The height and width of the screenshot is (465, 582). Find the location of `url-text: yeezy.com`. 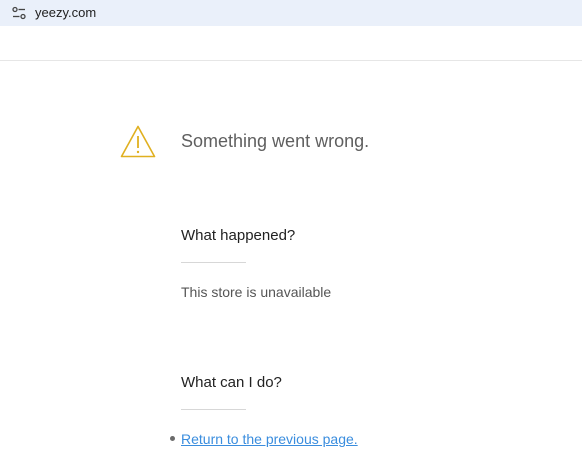

url-text: yeezy.com is located at coordinates (65, 12).